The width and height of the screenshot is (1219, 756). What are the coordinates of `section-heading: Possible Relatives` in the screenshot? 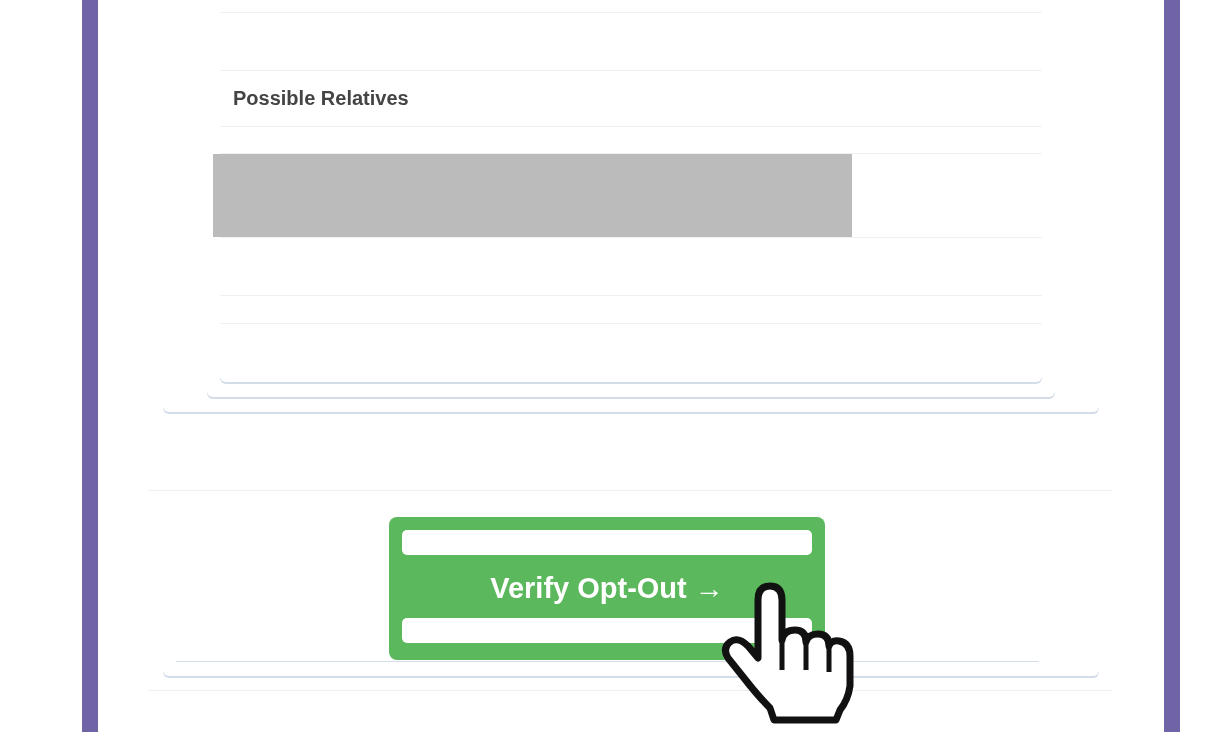 It's located at (321, 98).